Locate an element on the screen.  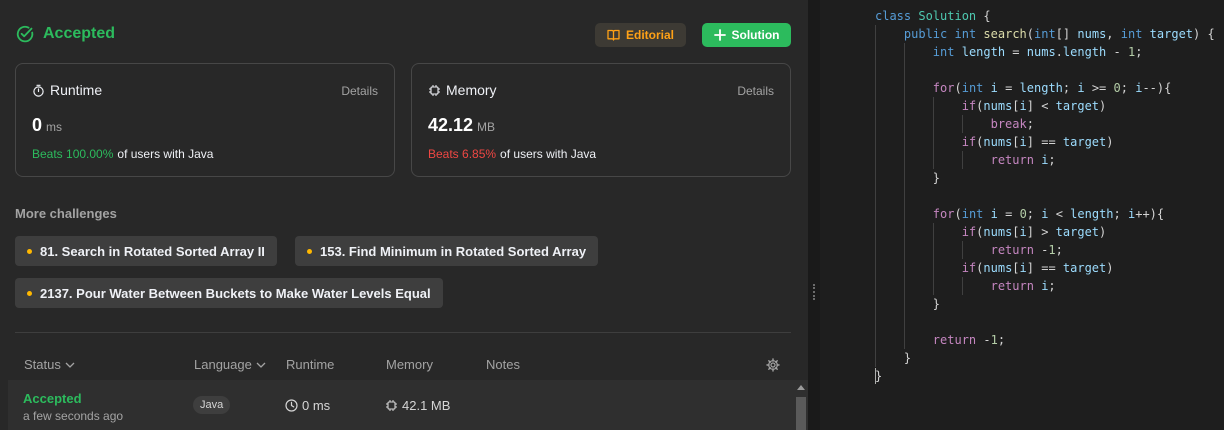
submission-status: Accepted is located at coordinates (65, 34).